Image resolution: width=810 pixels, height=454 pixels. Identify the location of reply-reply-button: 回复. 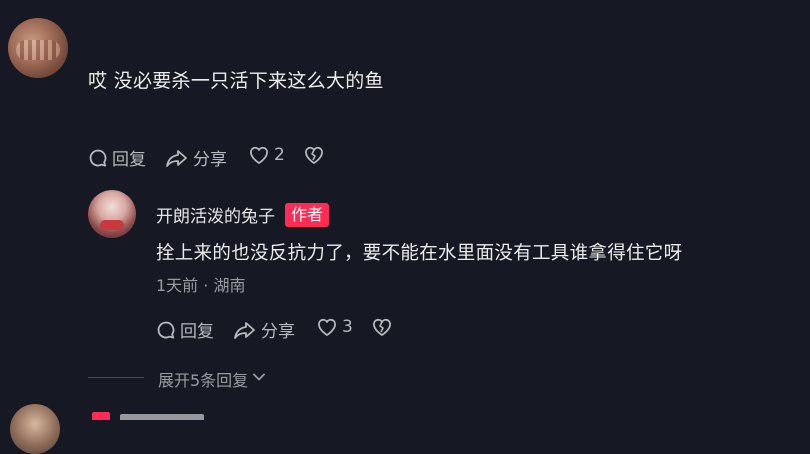
(185, 329).